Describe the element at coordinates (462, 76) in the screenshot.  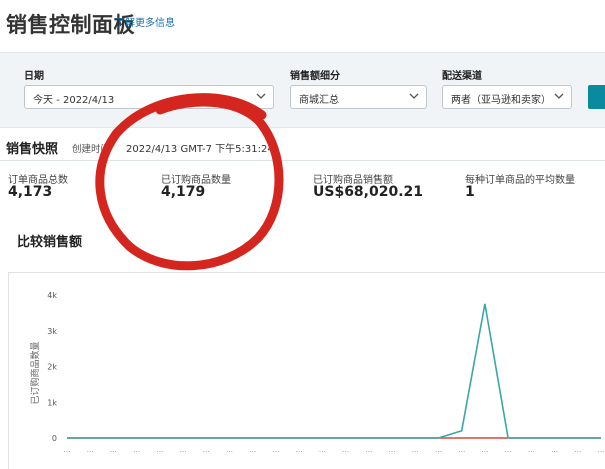
I see `fulfillment-channel-label: 配送渠道` at that location.